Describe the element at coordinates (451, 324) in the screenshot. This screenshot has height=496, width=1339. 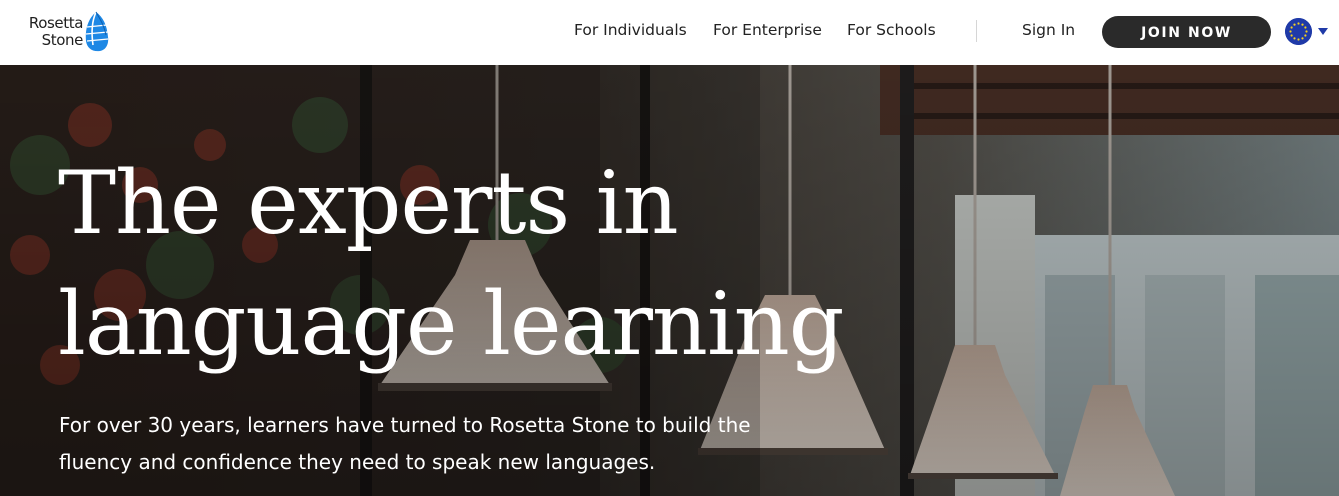
I see `hero-title-line2: language learning` at that location.